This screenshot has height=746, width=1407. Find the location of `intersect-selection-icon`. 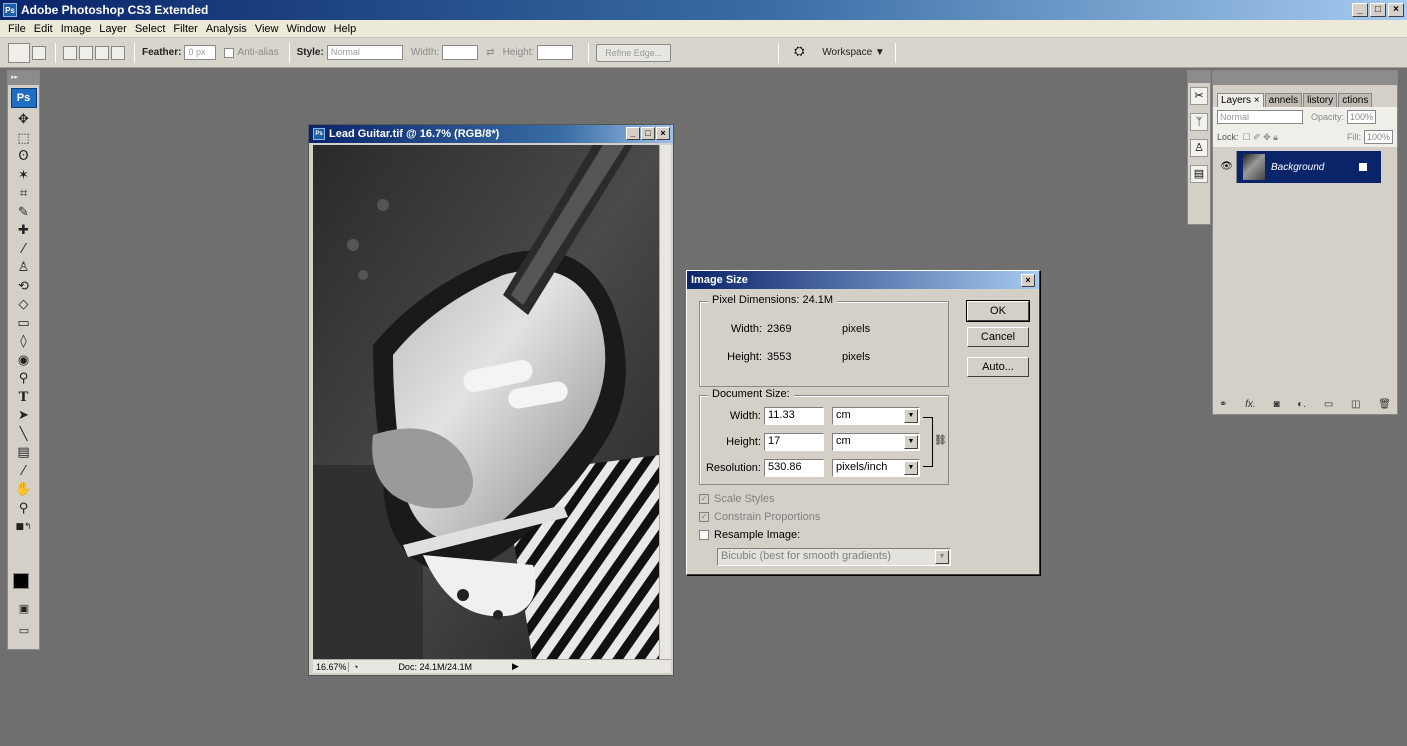

intersect-selection-icon is located at coordinates (118, 52).